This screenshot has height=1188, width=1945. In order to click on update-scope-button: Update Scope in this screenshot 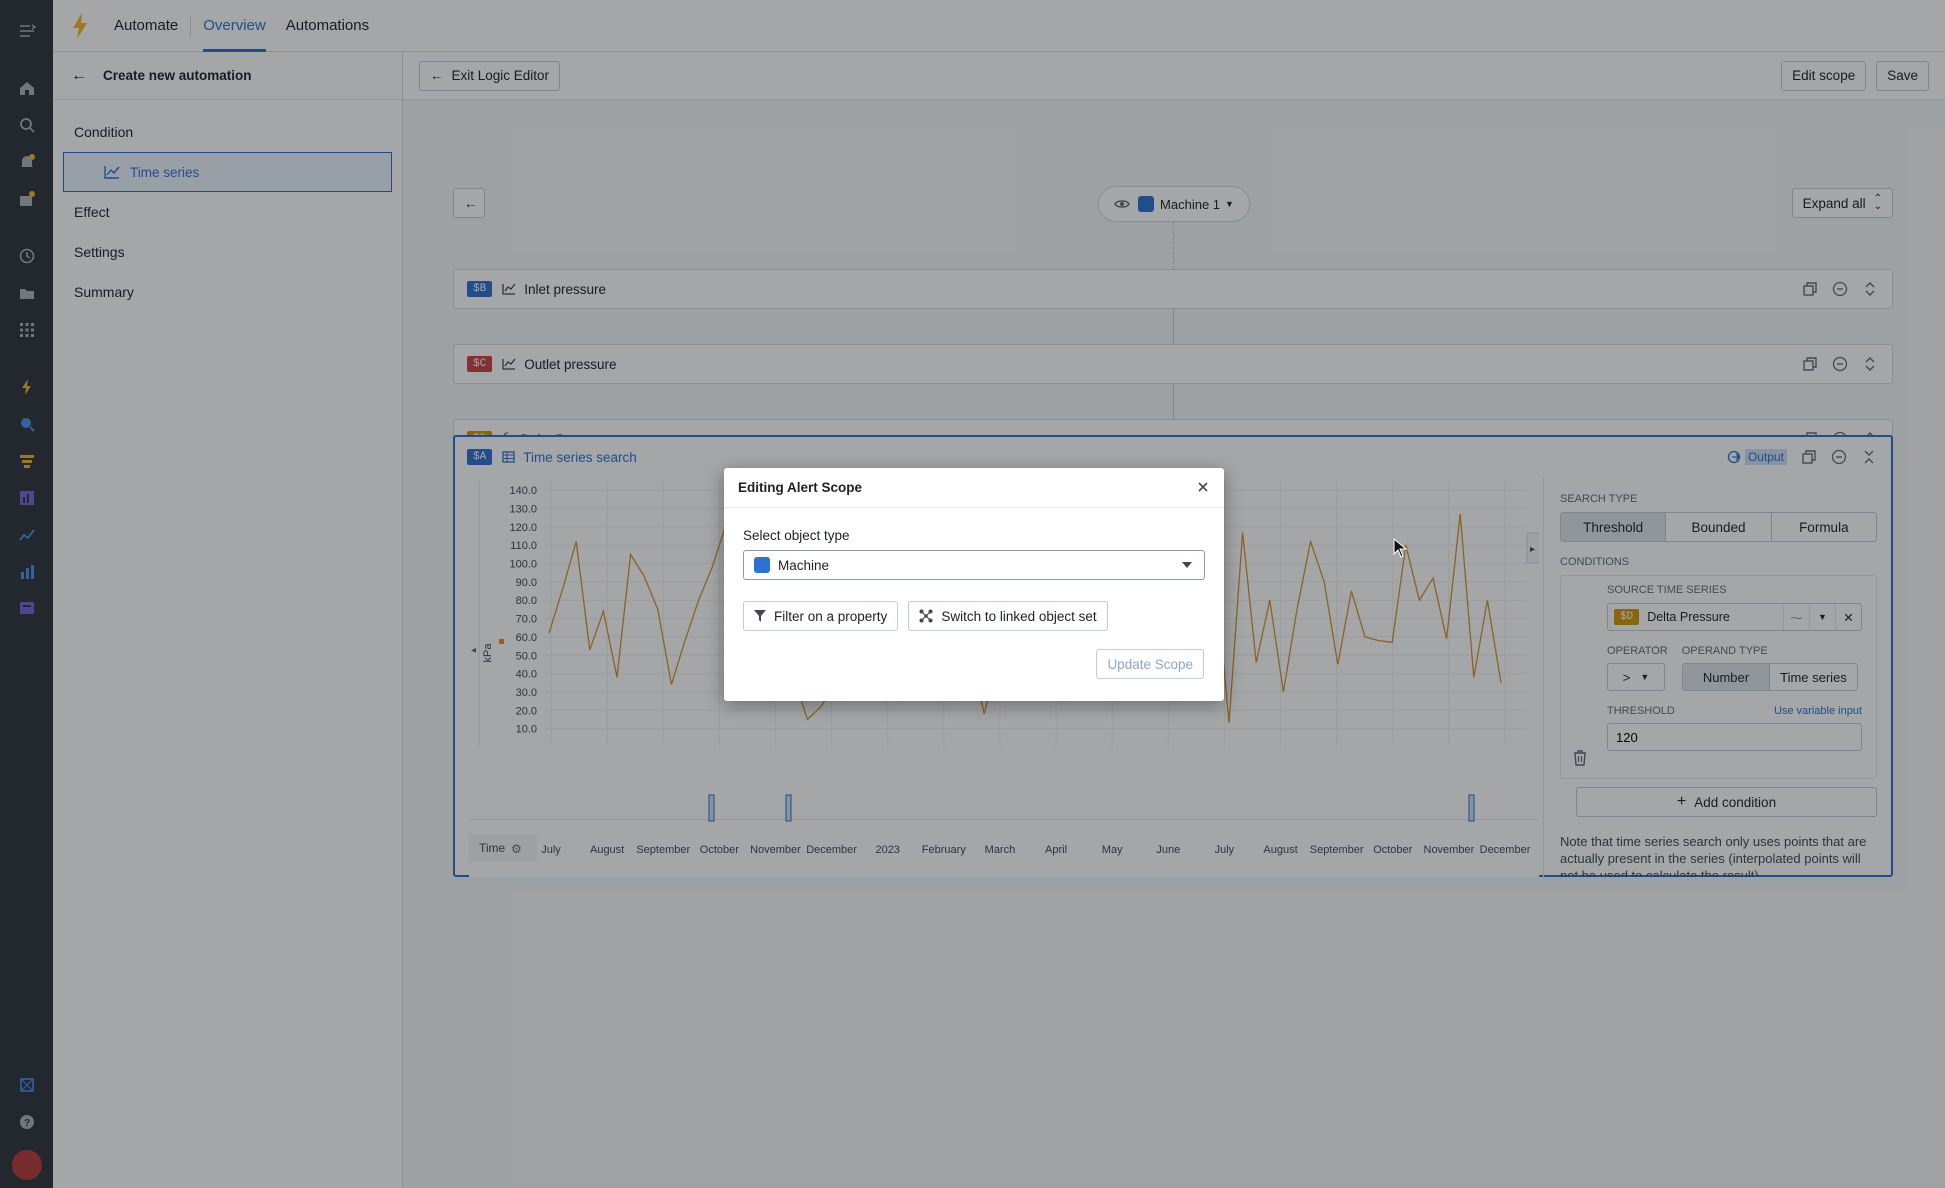, I will do `click(1150, 664)`.